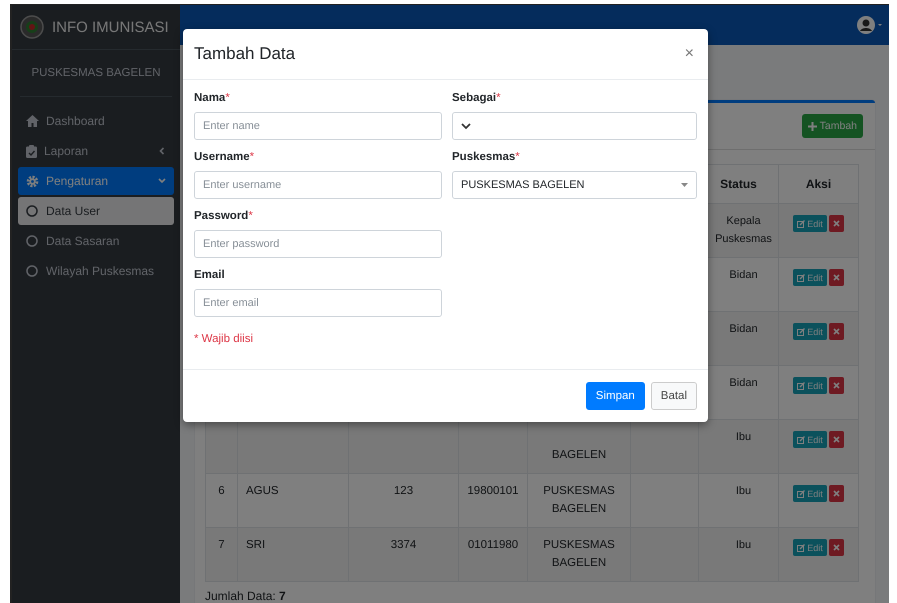 The width and height of the screenshot is (897, 603). I want to click on field-label: Password*, so click(224, 216).